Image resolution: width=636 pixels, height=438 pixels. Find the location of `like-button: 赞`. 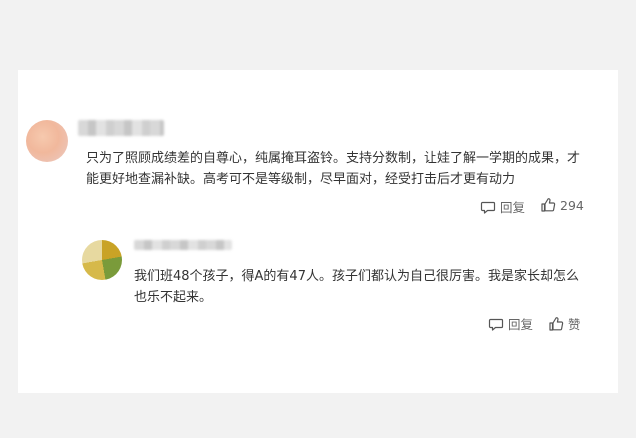

like-button: 赞 is located at coordinates (564, 323).